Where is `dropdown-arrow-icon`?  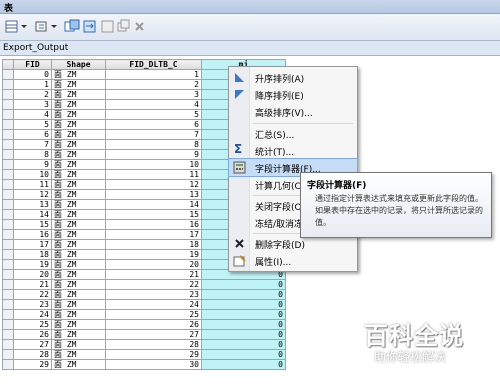 dropdown-arrow-icon is located at coordinates (24, 26).